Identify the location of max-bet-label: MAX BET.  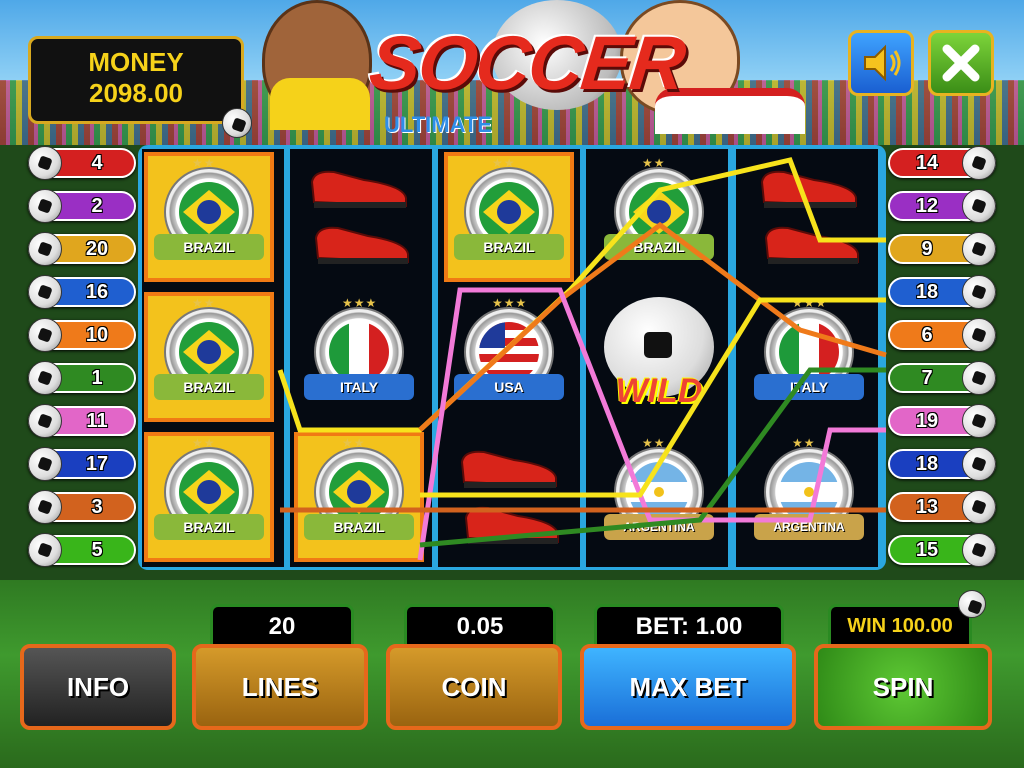
(688, 686).